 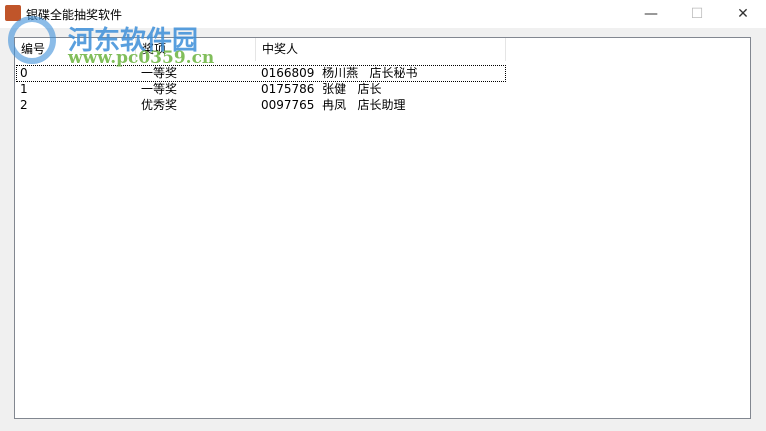 I want to click on window-title: 银碟全能抽奖软件, so click(x=74, y=15).